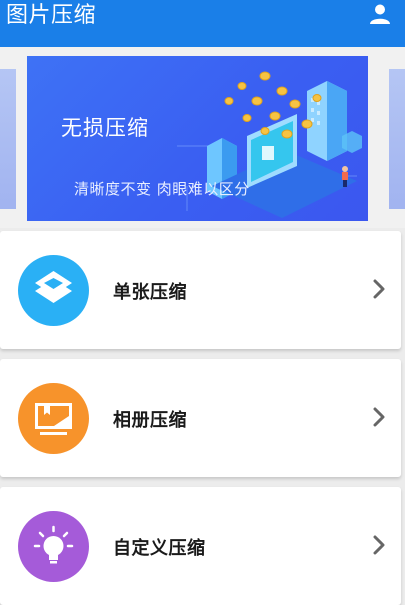 The image size is (405, 605). What do you see at coordinates (202, 23) in the screenshot?
I see `app-bar: 图片压缩` at bounding box center [202, 23].